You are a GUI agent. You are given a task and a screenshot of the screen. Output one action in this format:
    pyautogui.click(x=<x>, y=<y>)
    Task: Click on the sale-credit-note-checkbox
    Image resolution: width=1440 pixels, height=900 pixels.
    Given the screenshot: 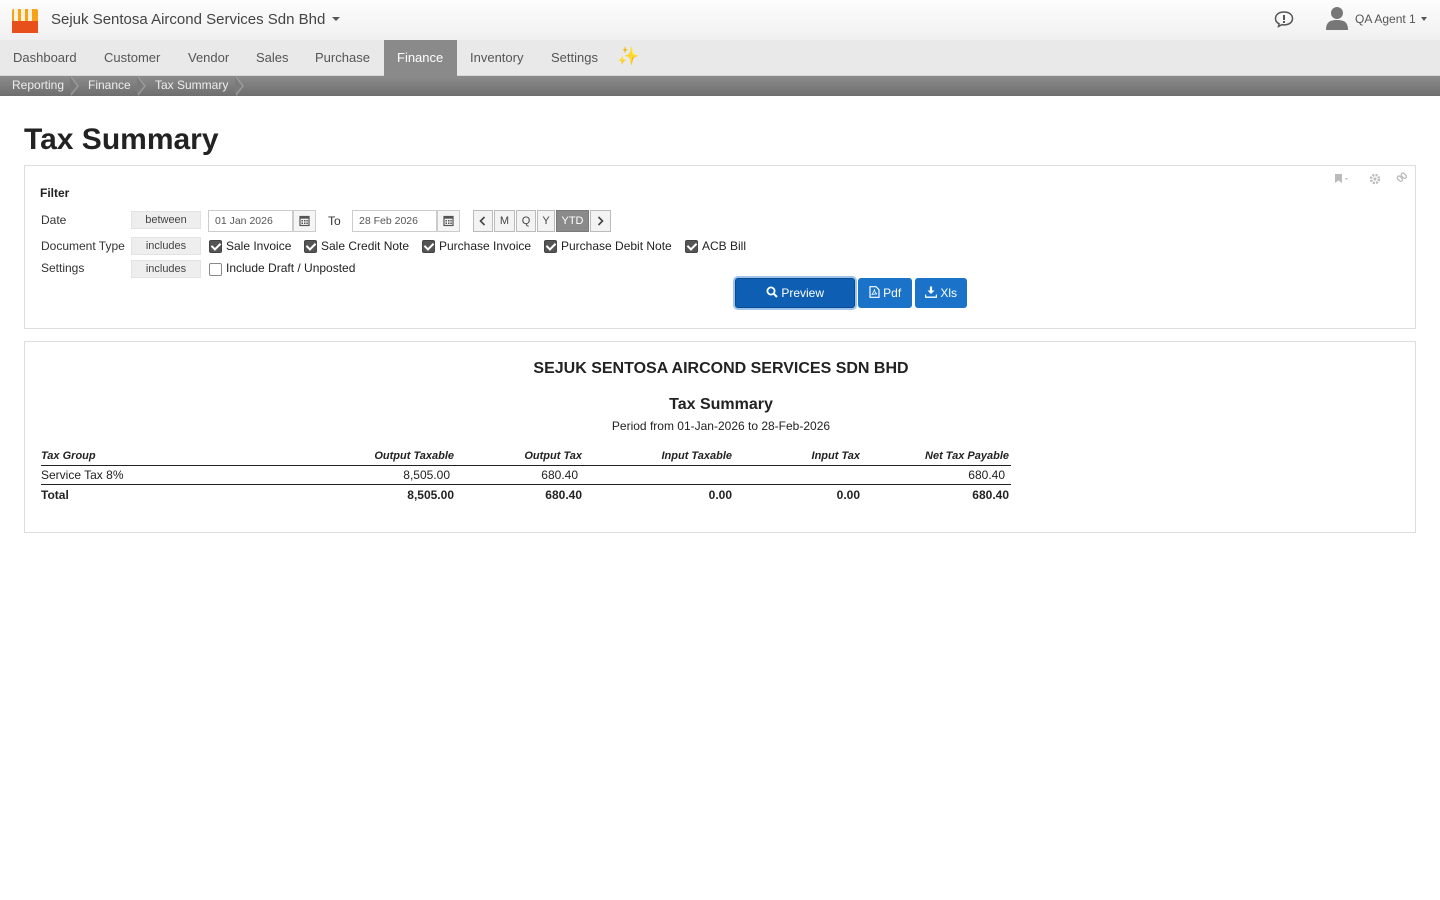 What is the action you would take?
    pyautogui.click(x=310, y=246)
    